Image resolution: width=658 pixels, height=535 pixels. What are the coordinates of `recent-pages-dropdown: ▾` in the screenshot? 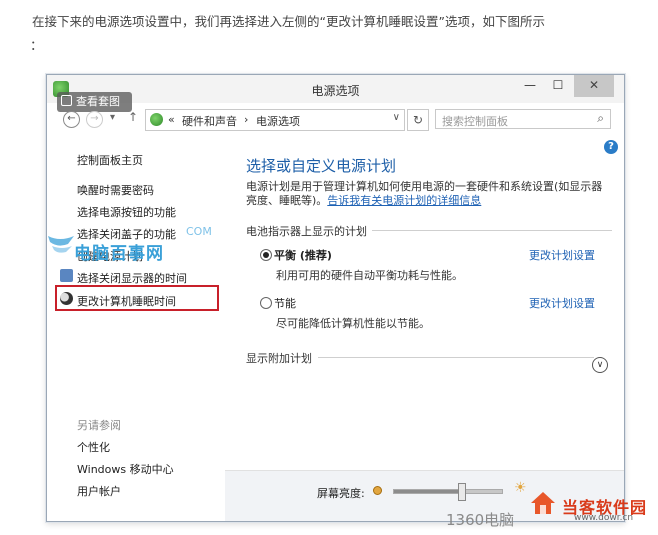 It's located at (112, 117).